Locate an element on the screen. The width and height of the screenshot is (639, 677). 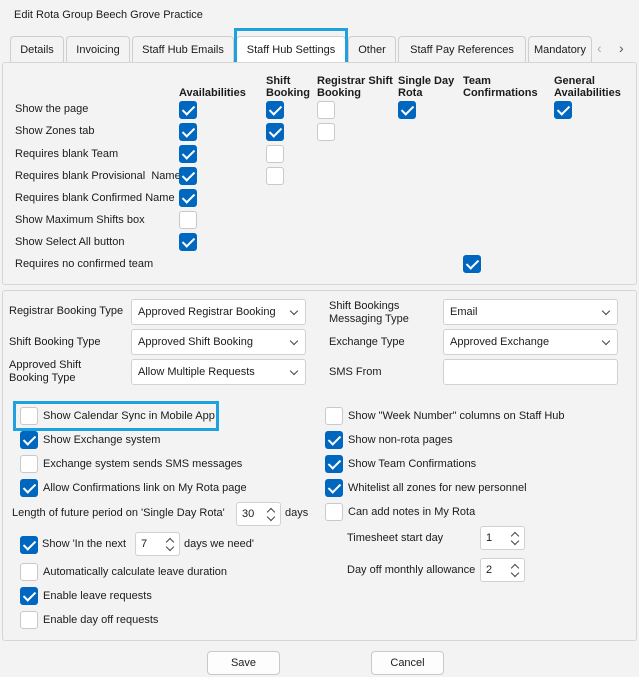
col-registrar-shift-booking: Registrar Shift Booking is located at coordinates (355, 87).